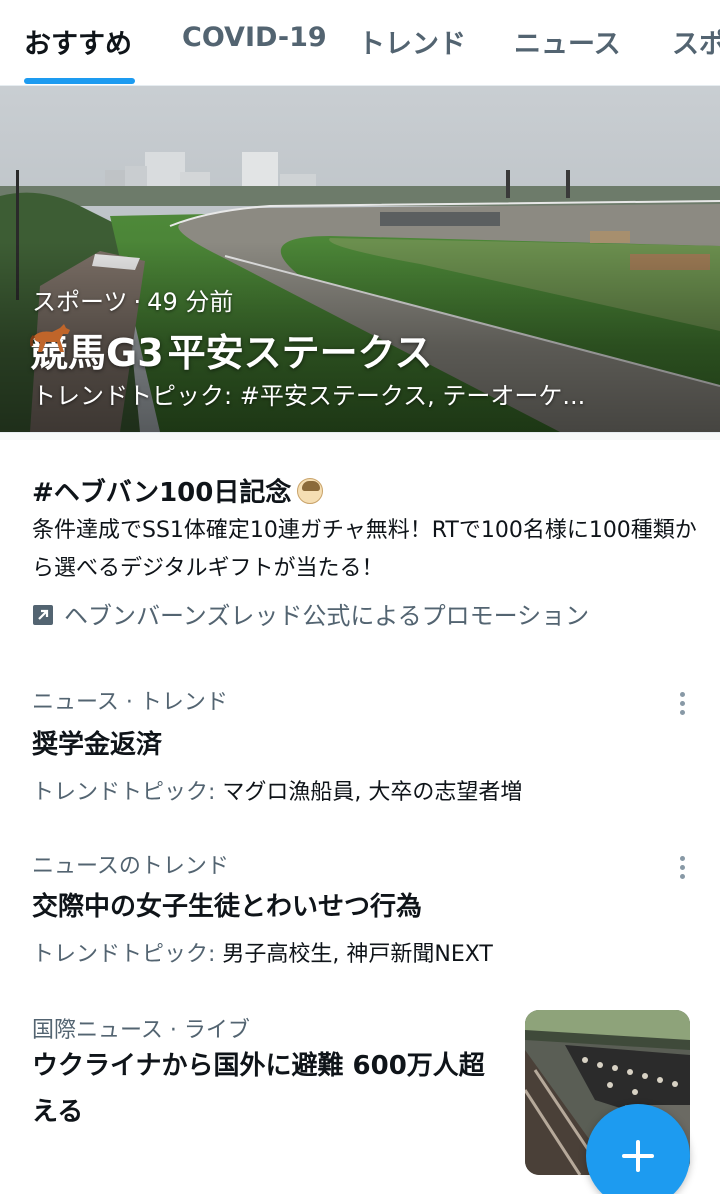 This screenshot has width=720, height=1194. Describe the element at coordinates (79, 81) in the screenshot. I see `active-tab-indicator` at that location.